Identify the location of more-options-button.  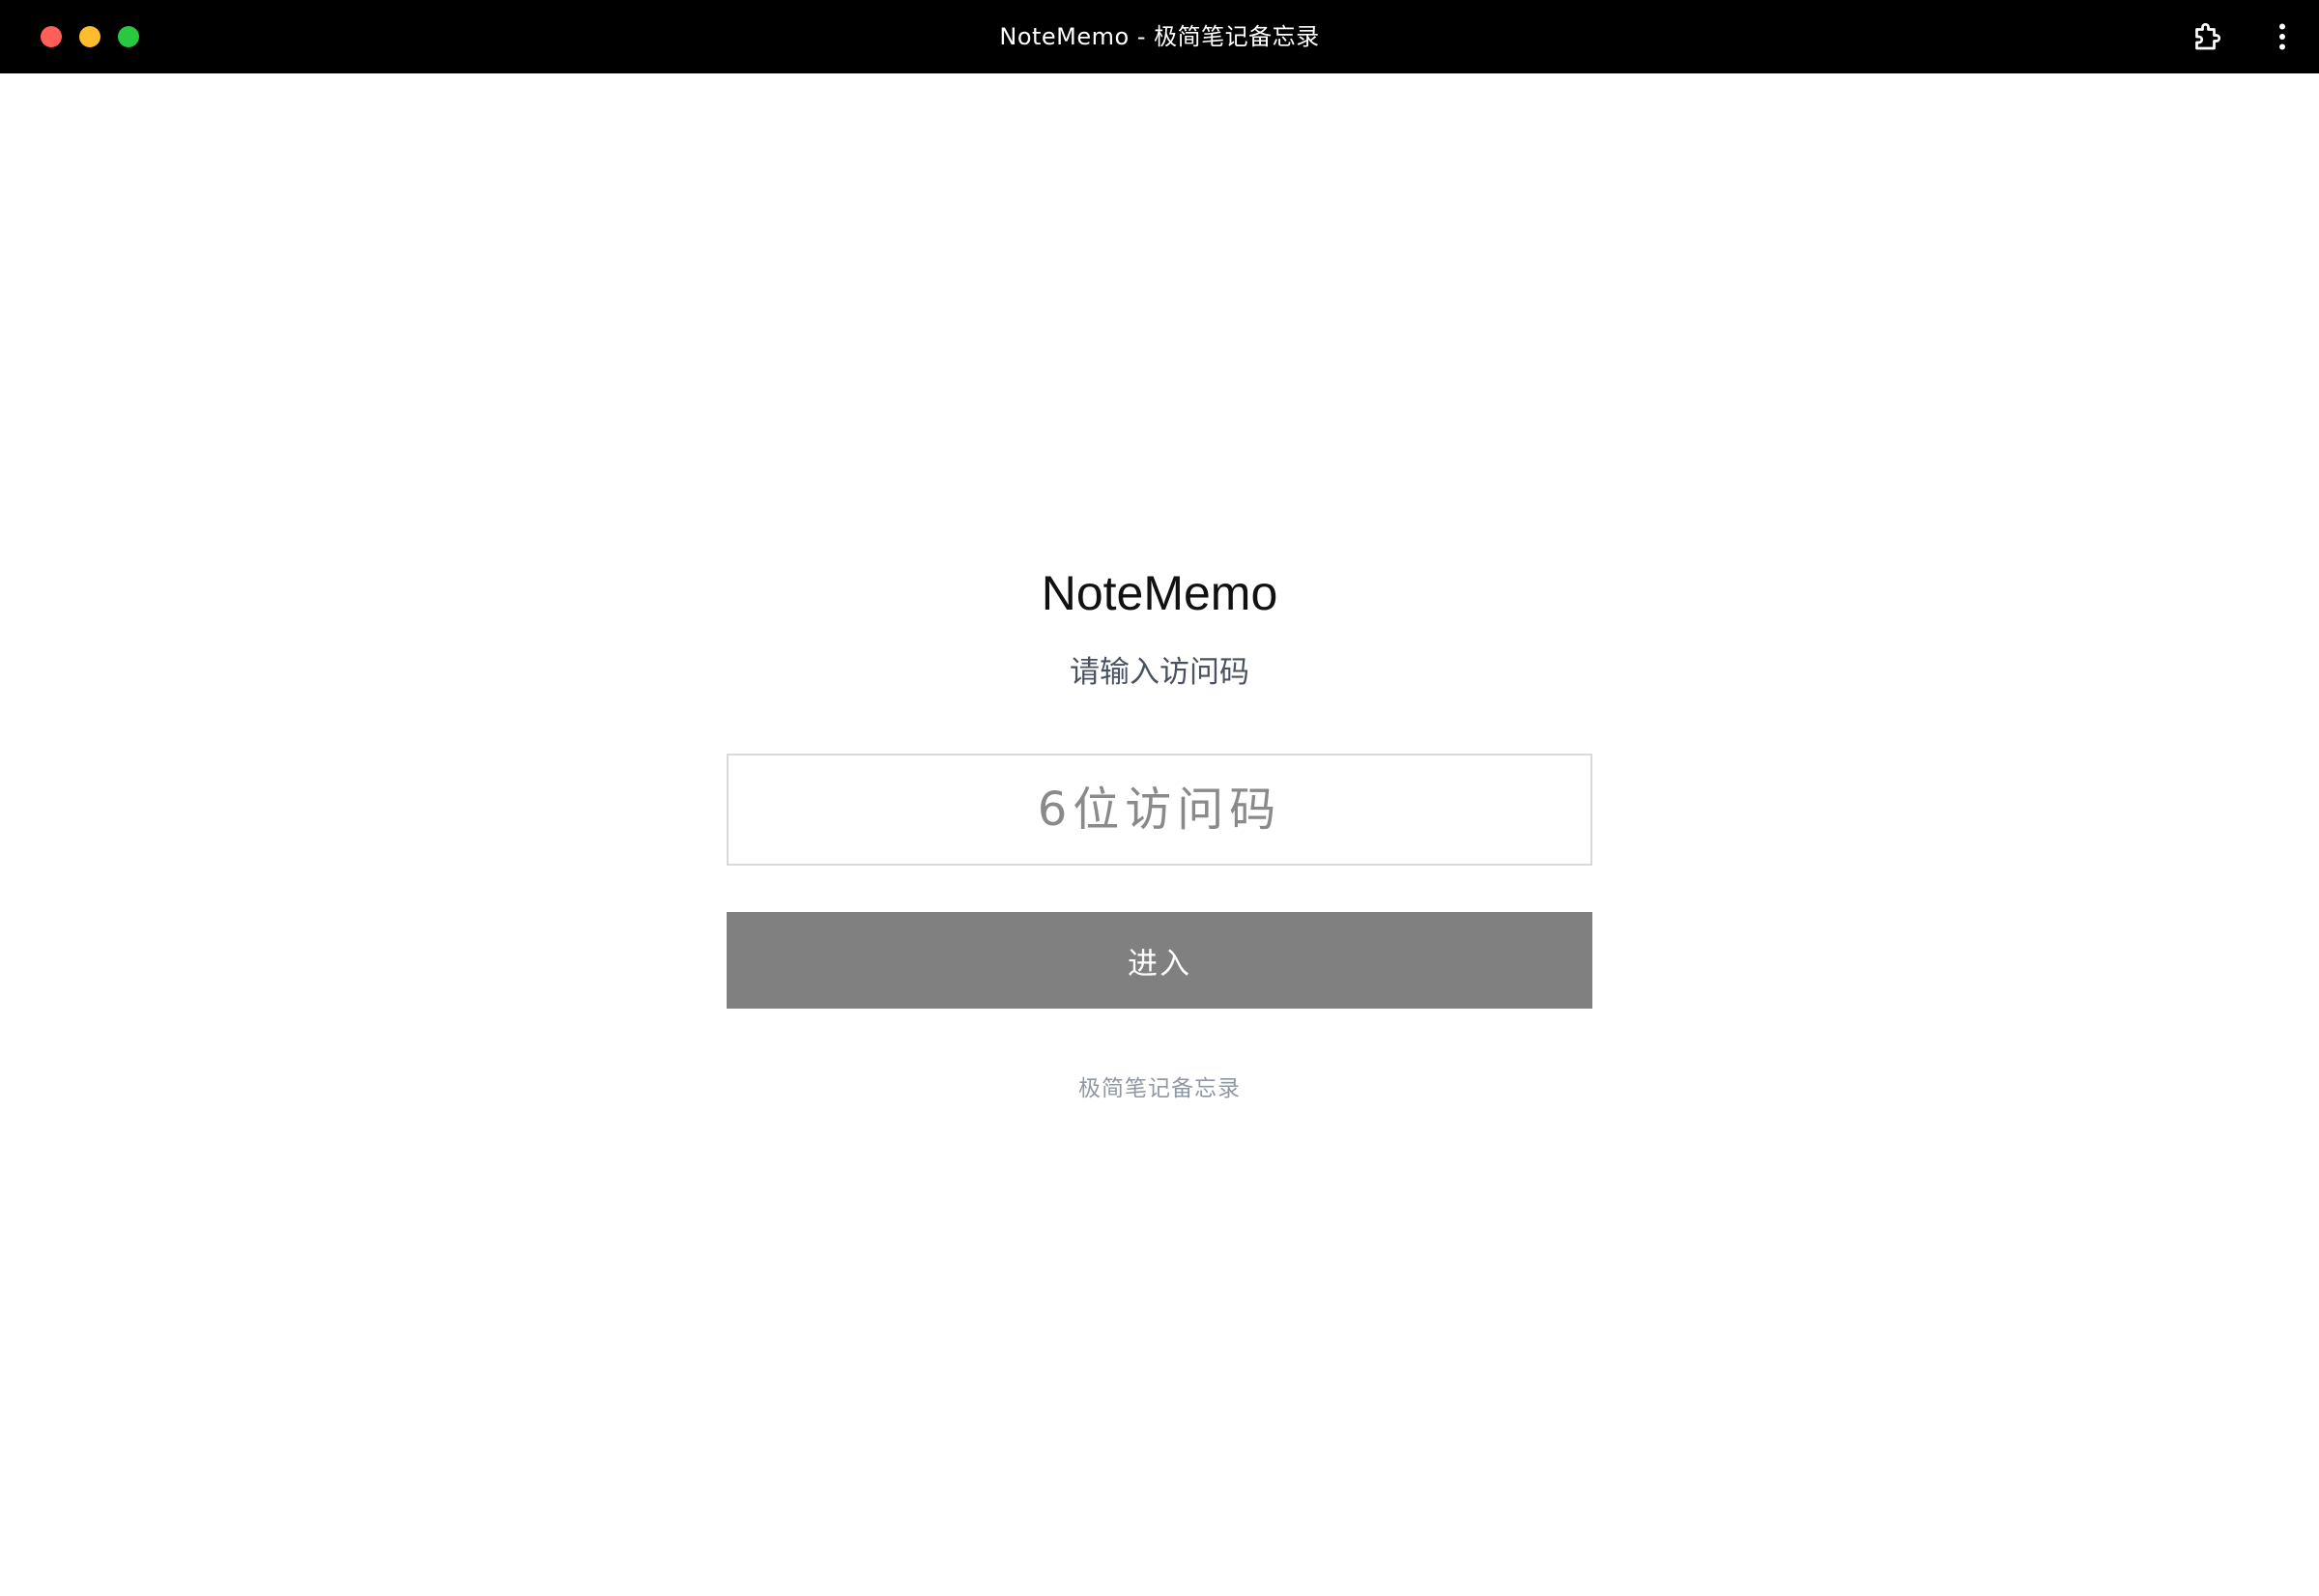
(2282, 36).